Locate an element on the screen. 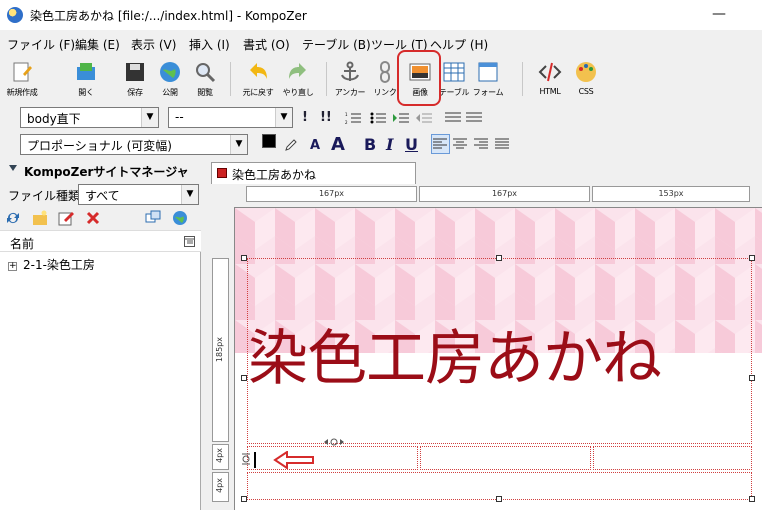 This screenshot has height=510, width=762. css-button: CSS is located at coordinates (586, 80).